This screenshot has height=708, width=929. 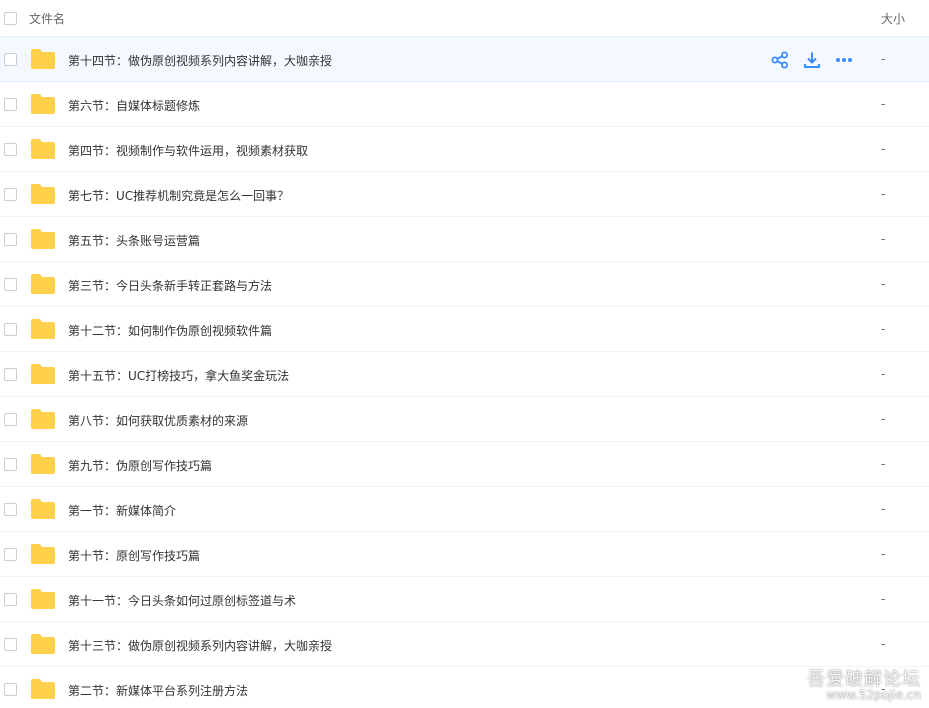 What do you see at coordinates (10, 18) in the screenshot?
I see `select-all-checkbox` at bounding box center [10, 18].